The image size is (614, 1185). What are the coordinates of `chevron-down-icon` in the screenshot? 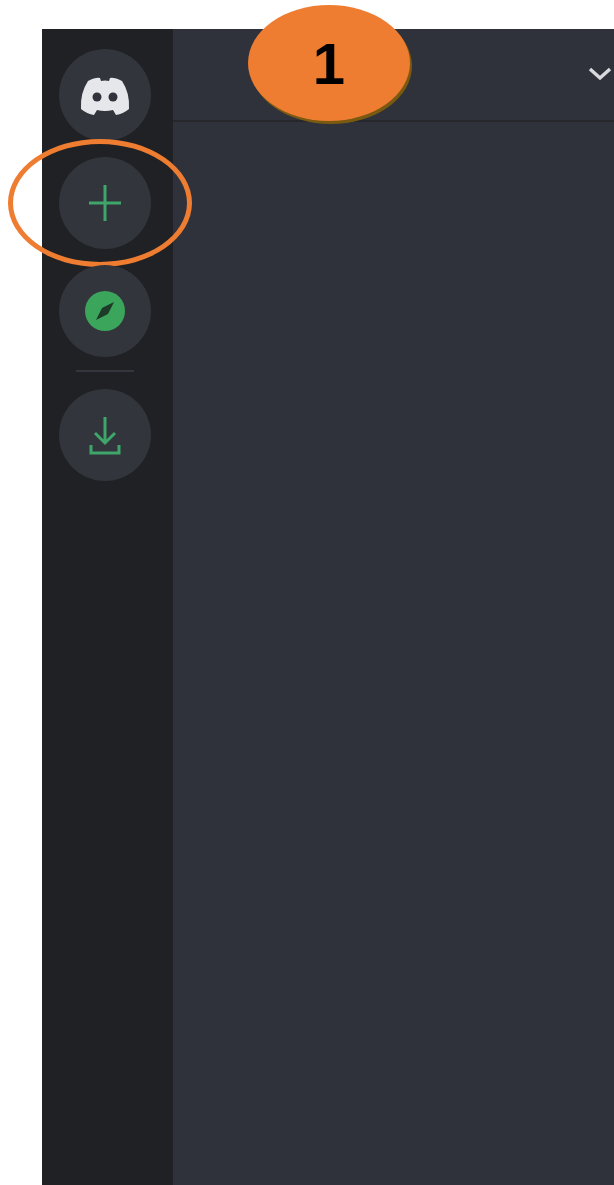 It's located at (600, 73).